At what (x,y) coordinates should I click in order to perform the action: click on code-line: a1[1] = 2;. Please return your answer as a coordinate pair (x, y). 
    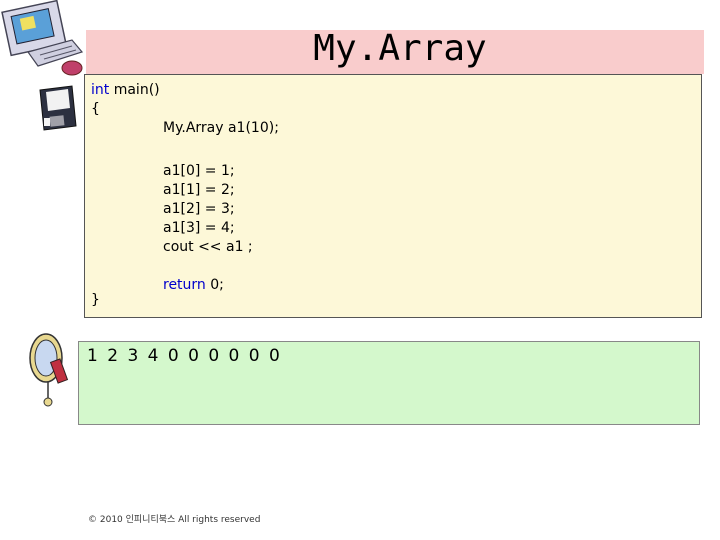
    Looking at the image, I should click on (199, 190).